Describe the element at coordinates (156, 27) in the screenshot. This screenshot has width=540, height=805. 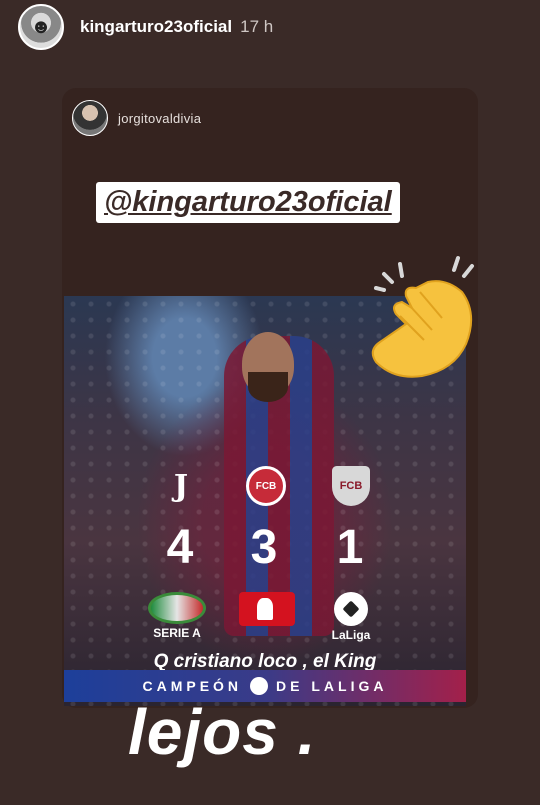
I see `story-username: kingarturo23oficial` at that location.